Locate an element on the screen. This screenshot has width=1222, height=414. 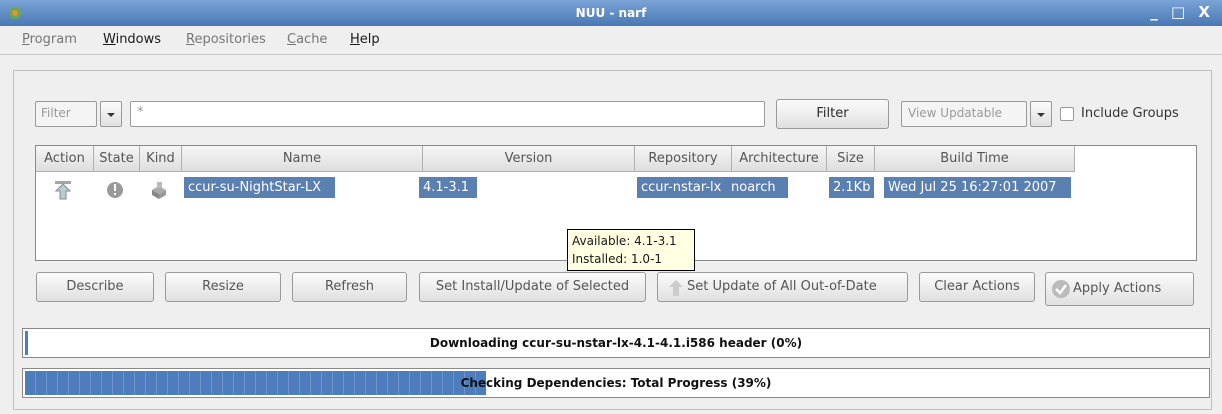
menu-program: Program is located at coordinates (49, 39).